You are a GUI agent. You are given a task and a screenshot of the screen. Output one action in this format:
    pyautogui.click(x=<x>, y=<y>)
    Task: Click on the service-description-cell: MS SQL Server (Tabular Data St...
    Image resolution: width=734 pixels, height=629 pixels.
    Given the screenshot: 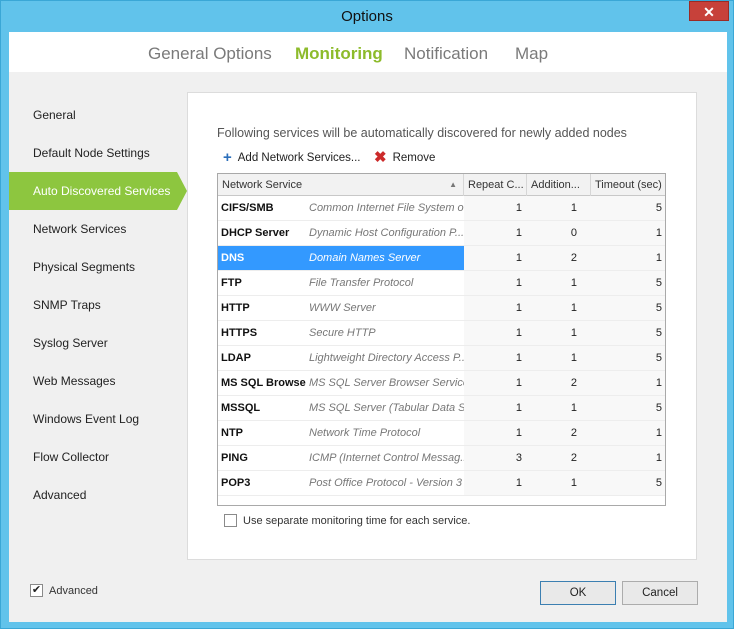 What is the action you would take?
    pyautogui.click(x=386, y=408)
    